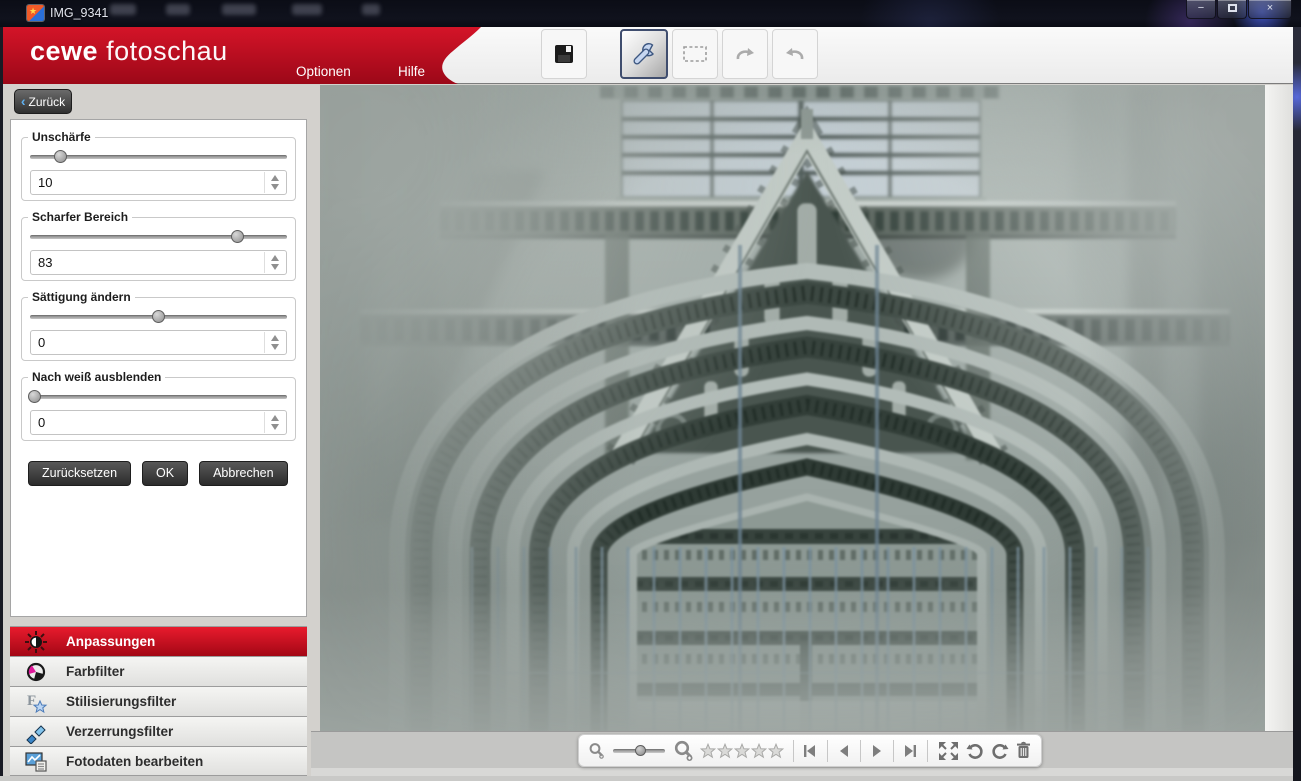  I want to click on close-button: ×, so click(1270, 9).